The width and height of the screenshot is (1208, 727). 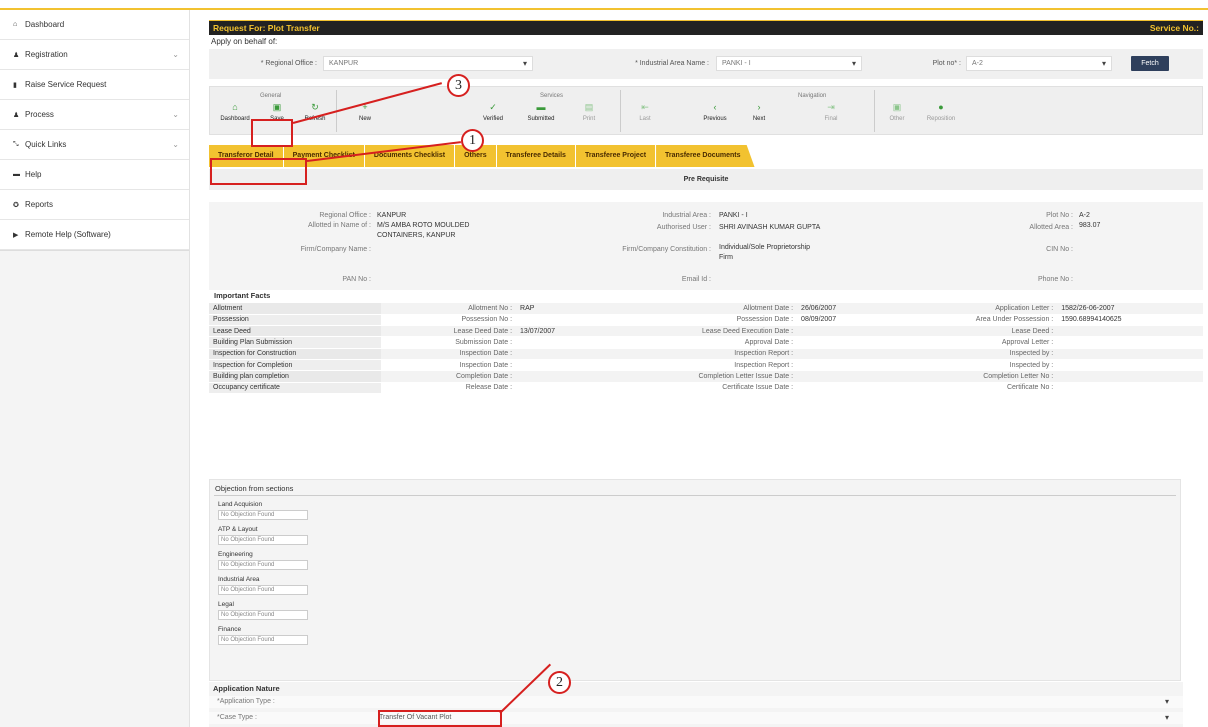 I want to click on allotted-name-line2: CONTAINERS, KANPUR, so click(x=416, y=235).